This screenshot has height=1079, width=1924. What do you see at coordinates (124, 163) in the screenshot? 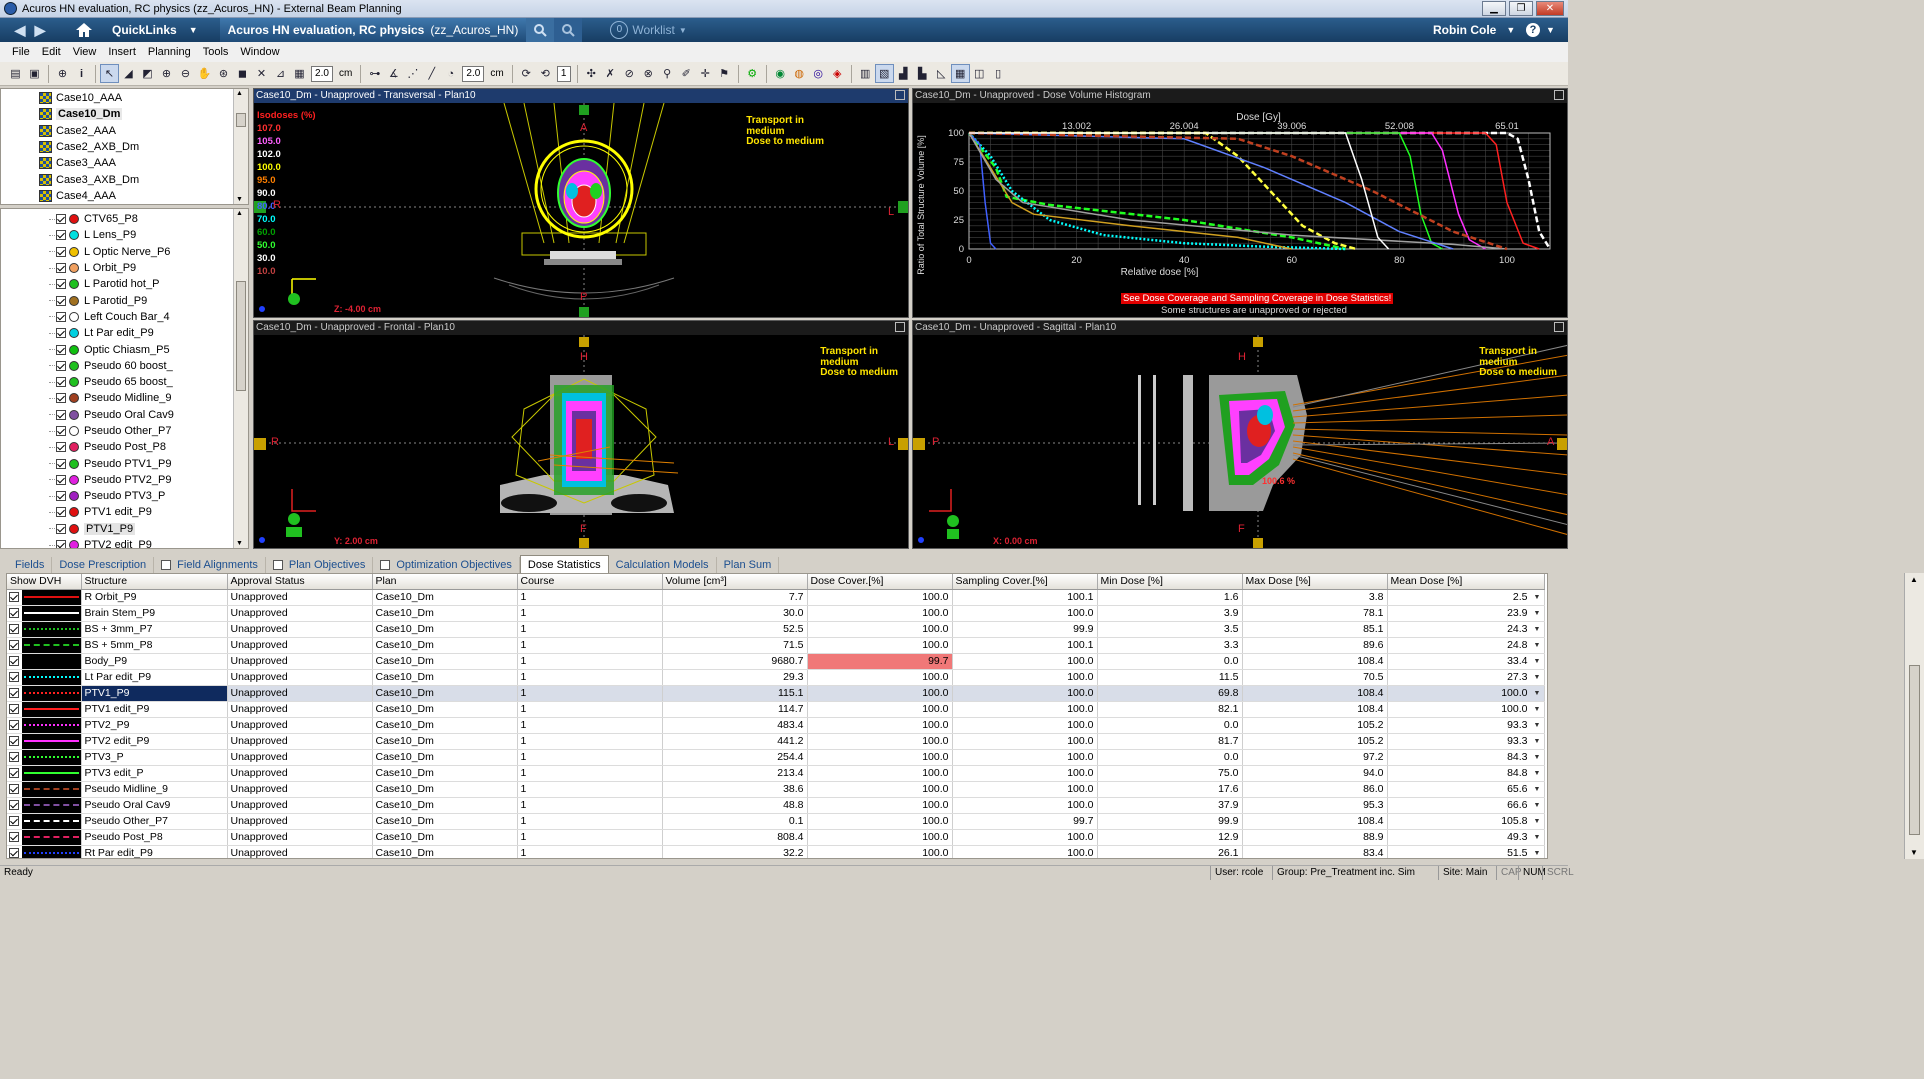
I see `case-item: Case3_AAA` at bounding box center [124, 163].